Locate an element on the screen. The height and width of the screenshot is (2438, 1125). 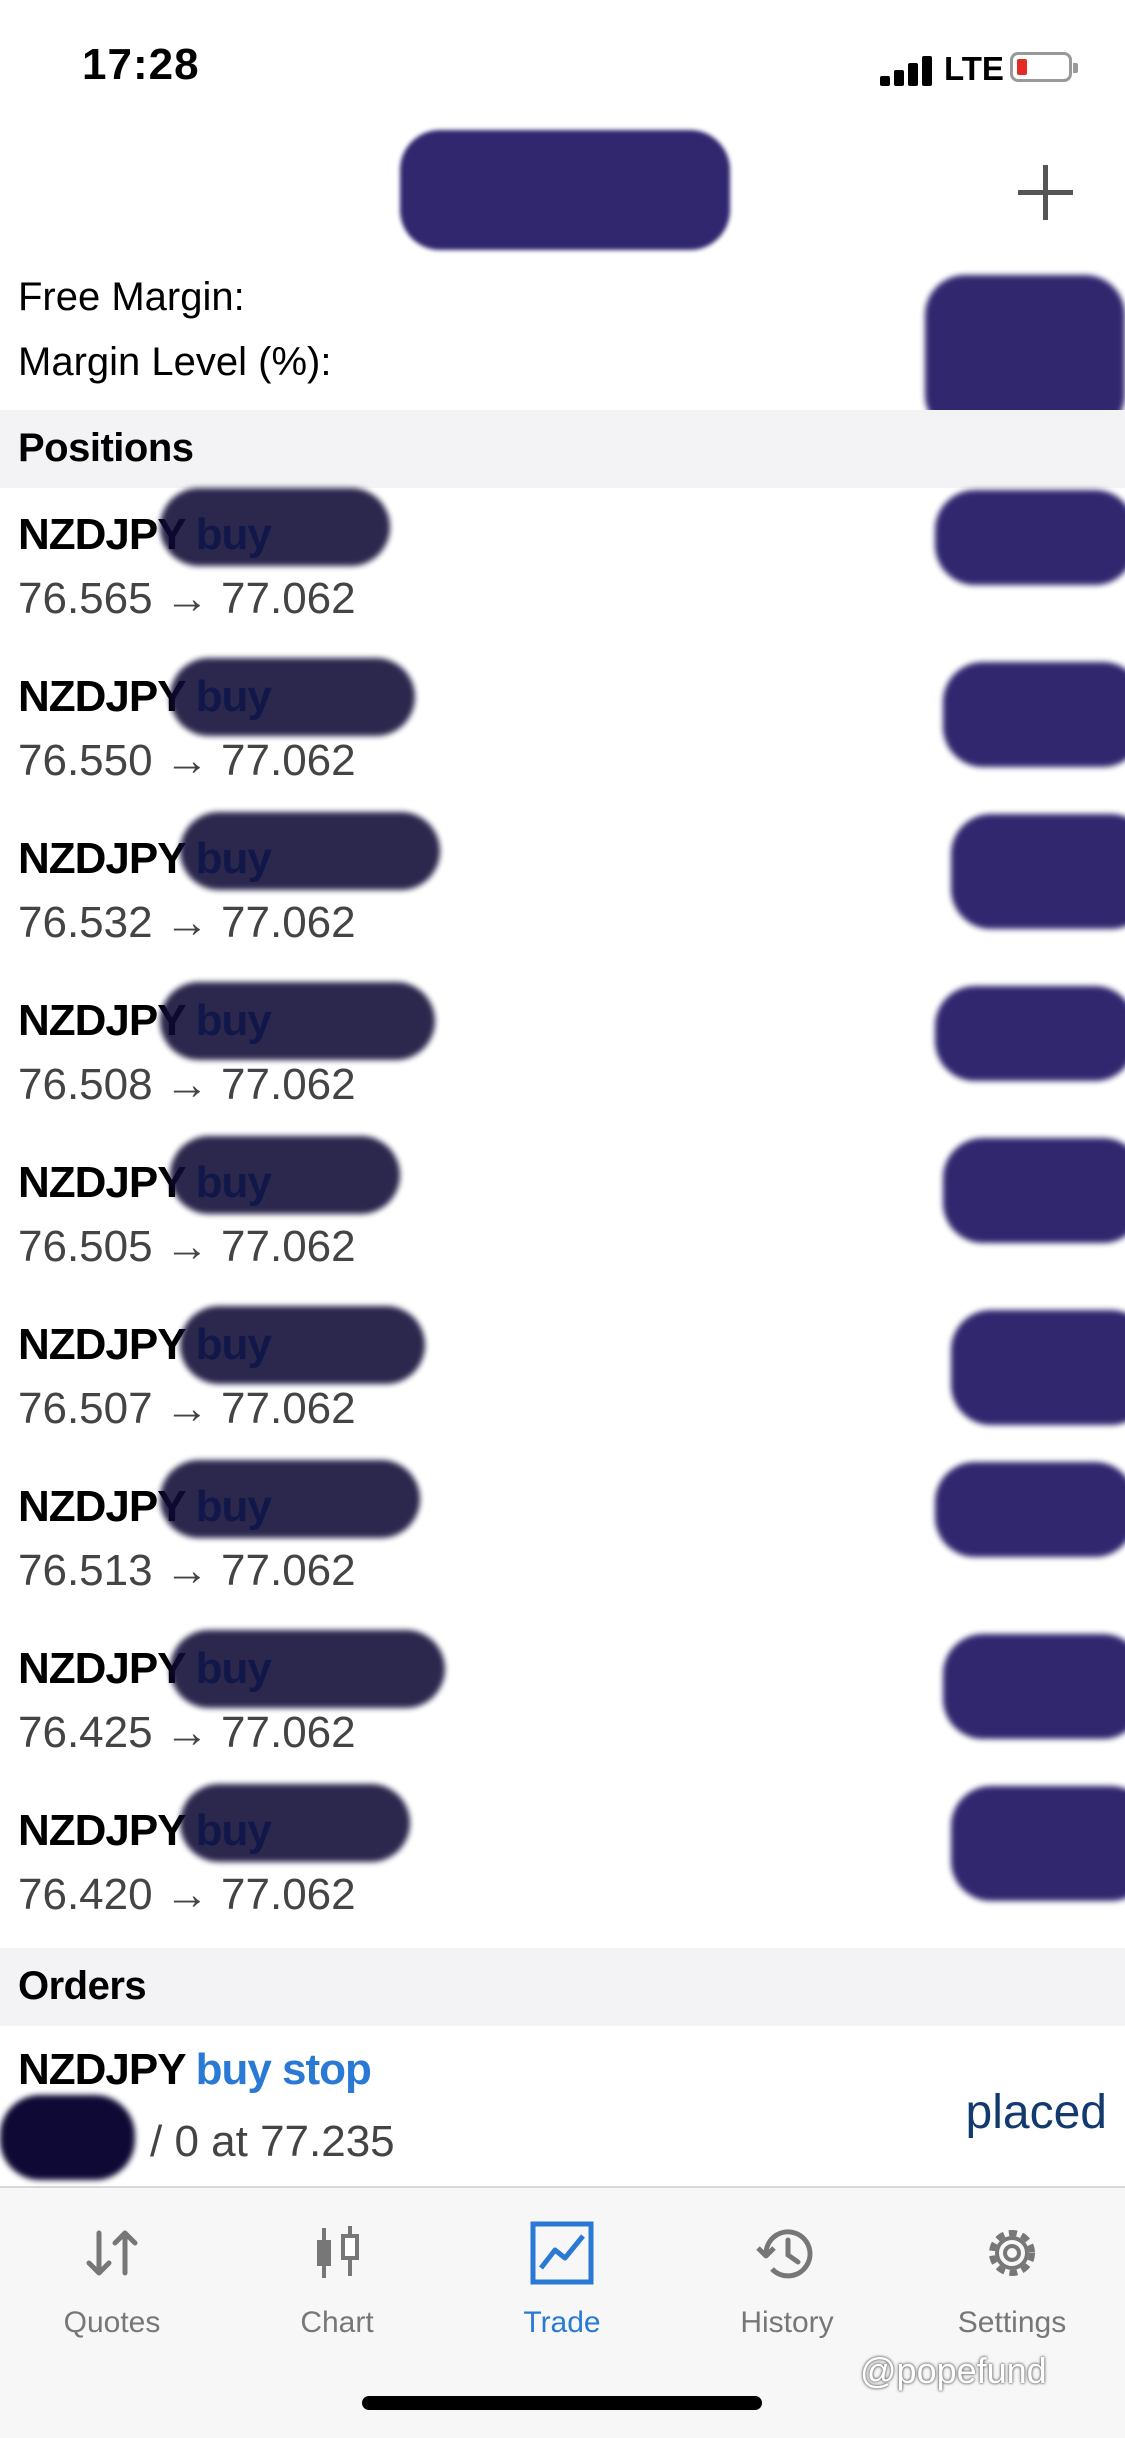
tab-settings-label: Settings is located at coordinates (1012, 2322).